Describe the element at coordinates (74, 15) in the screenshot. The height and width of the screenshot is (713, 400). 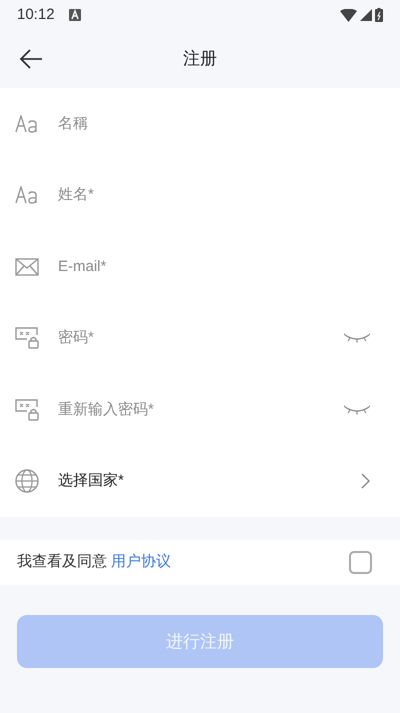
I see `notification-icon` at that location.